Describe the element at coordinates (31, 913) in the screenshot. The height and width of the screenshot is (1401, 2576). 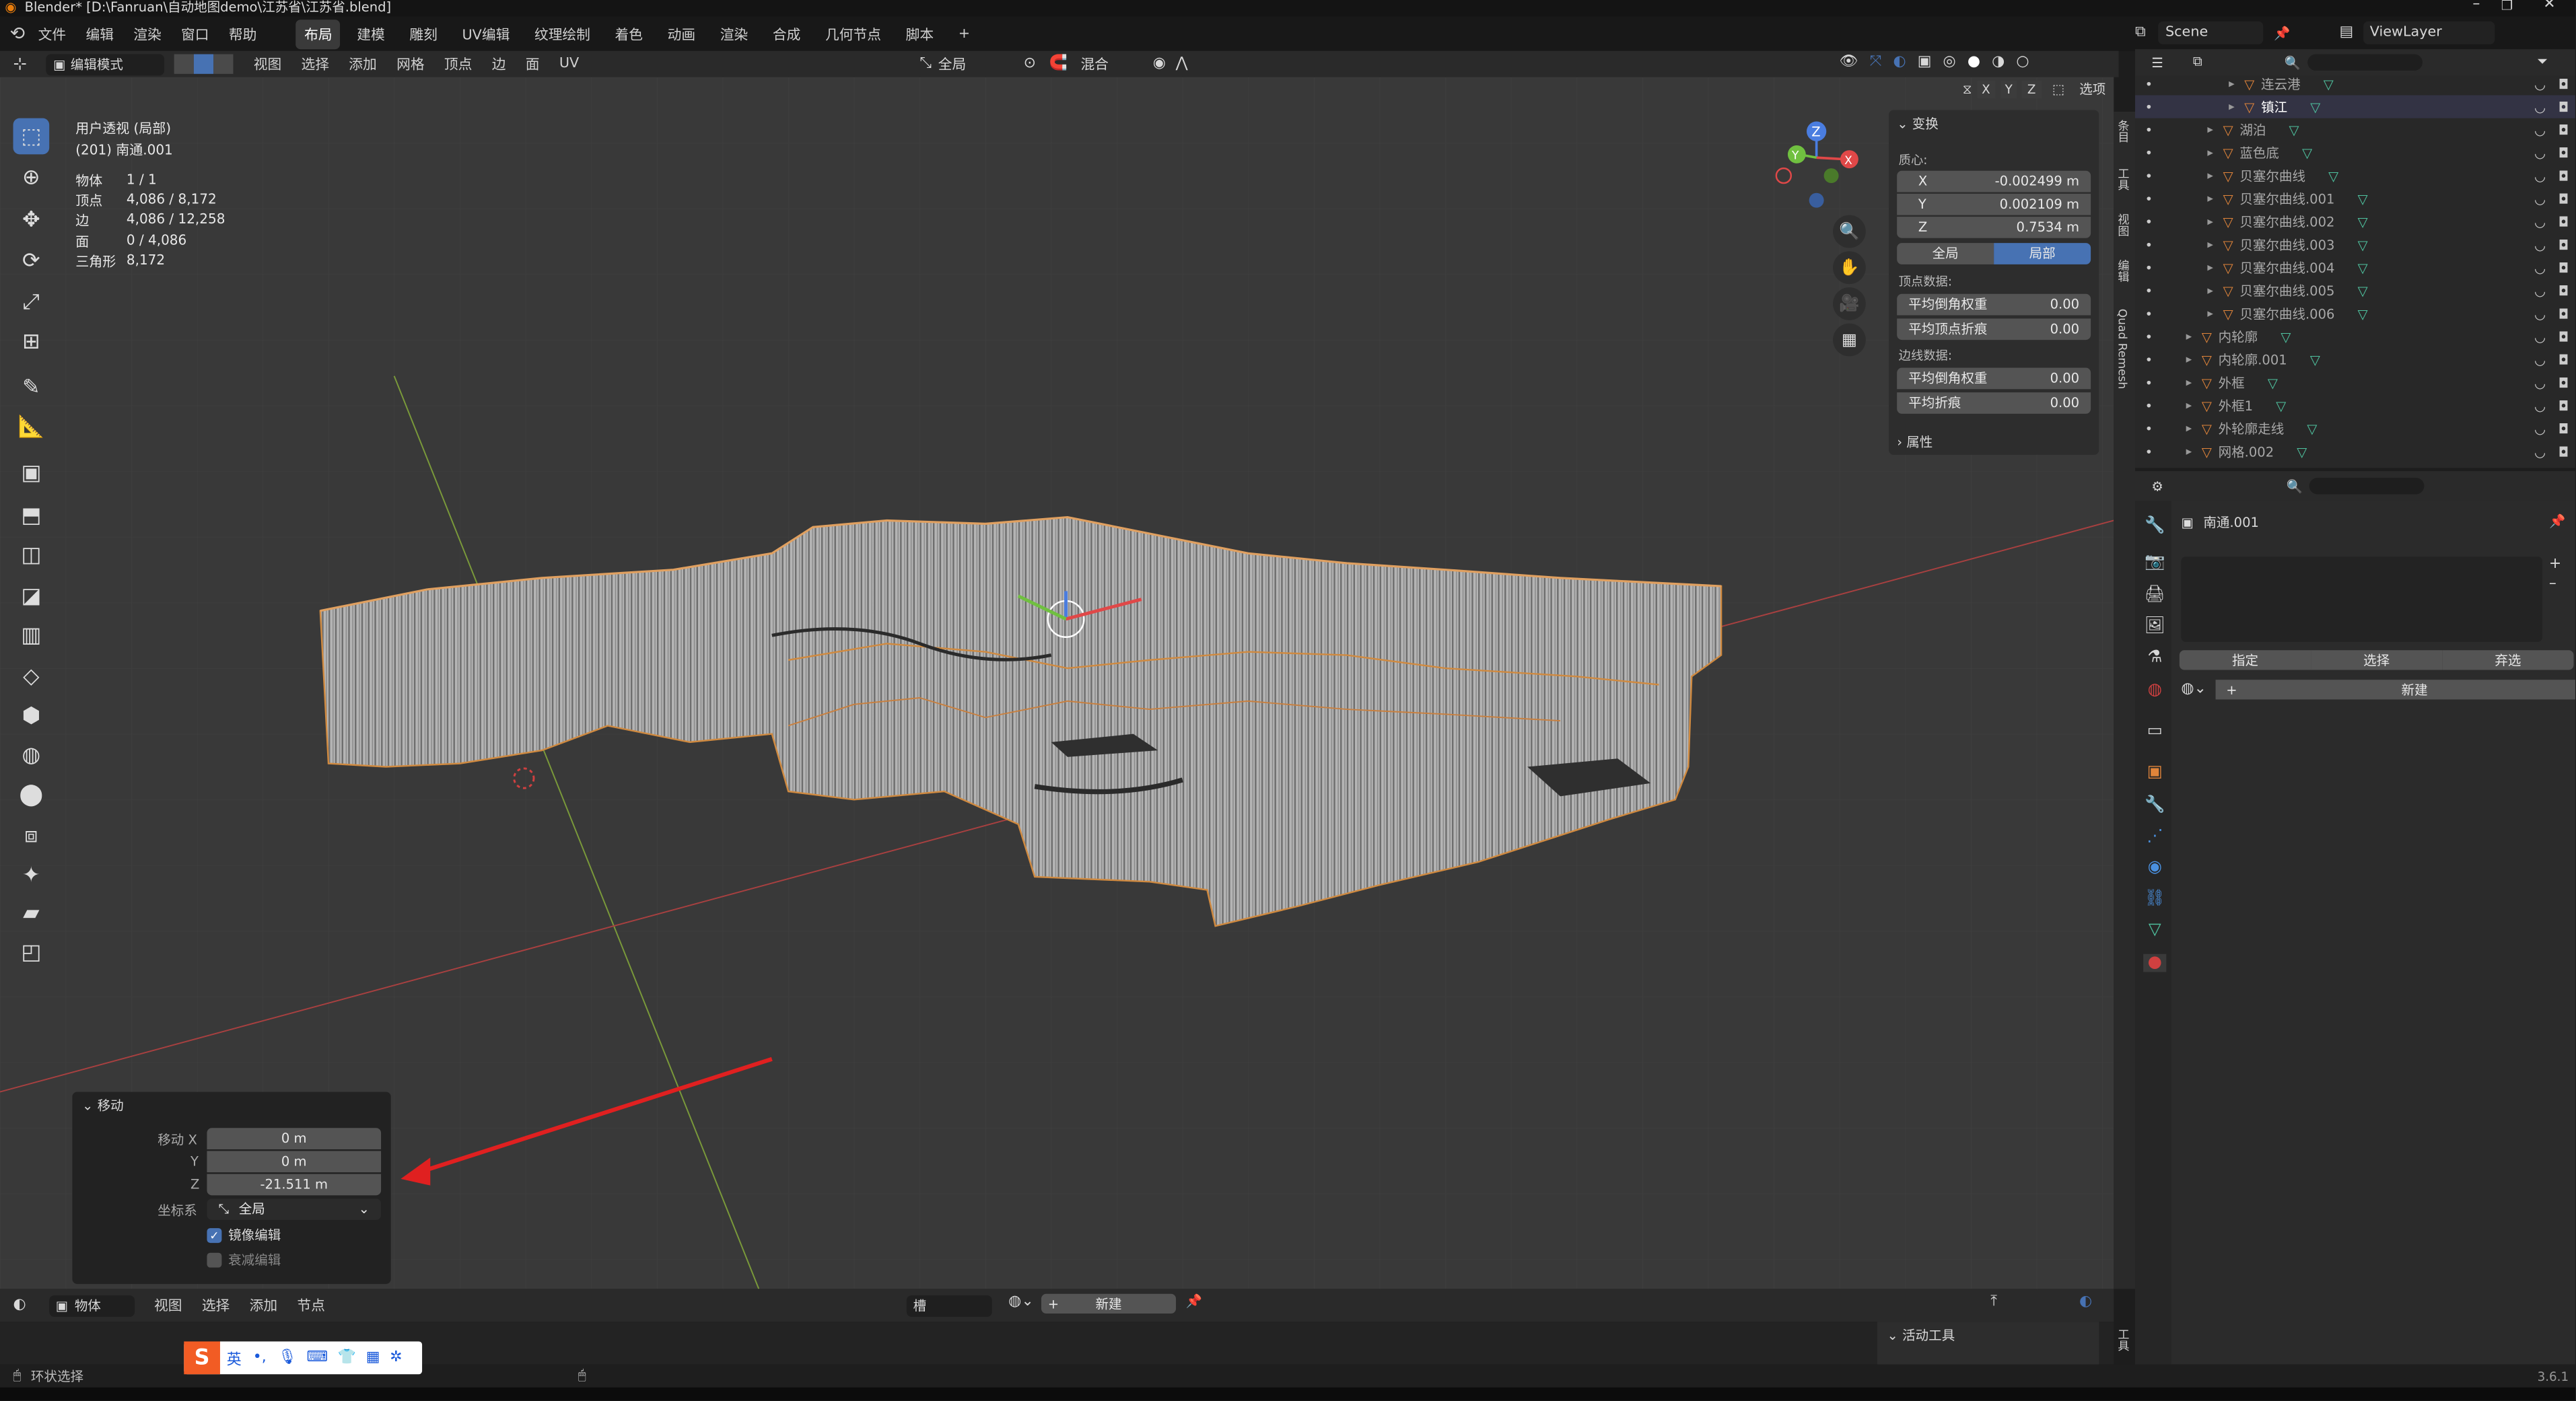
I see `shear-tool: ▰` at that location.